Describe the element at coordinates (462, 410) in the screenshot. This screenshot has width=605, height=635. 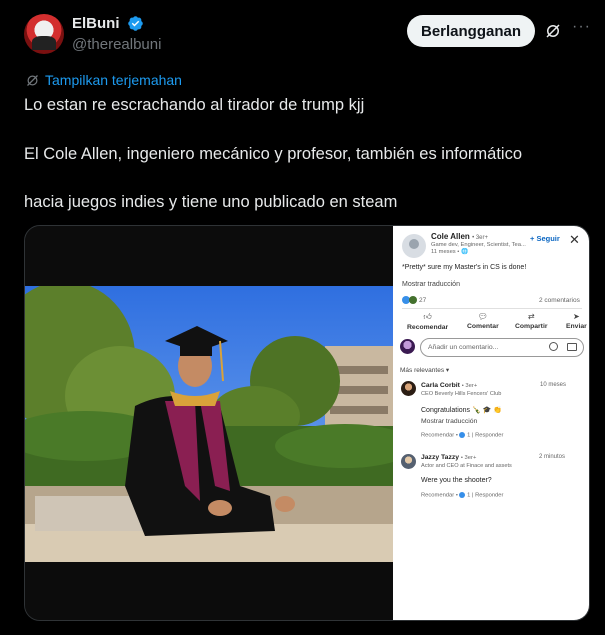
I see `comment-text: Congratulations 🍾 🎓 👏` at that location.